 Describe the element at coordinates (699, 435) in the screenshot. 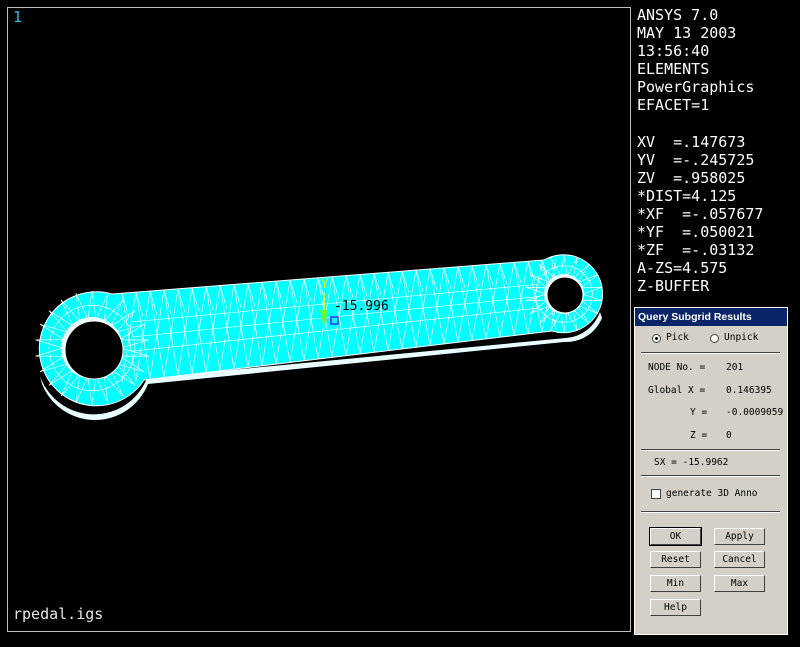

I see `z-label: Z =` at that location.